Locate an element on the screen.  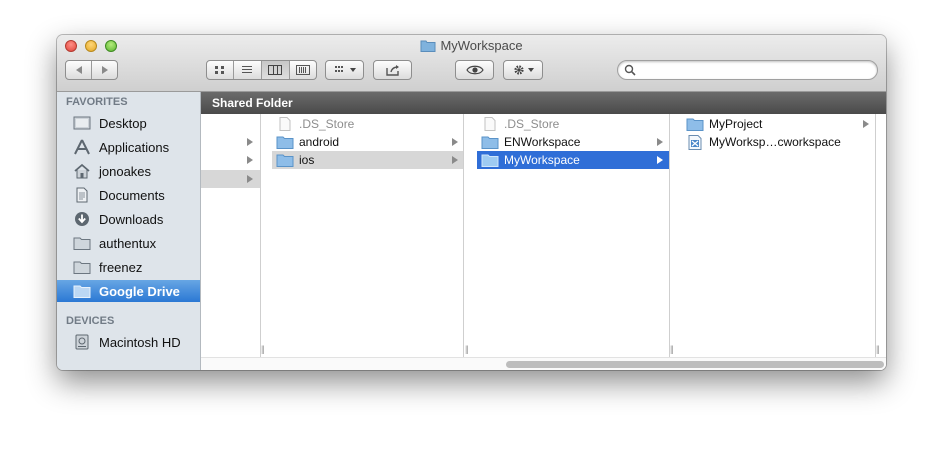
list-item: MyWorkspace is located at coordinates (573, 160).